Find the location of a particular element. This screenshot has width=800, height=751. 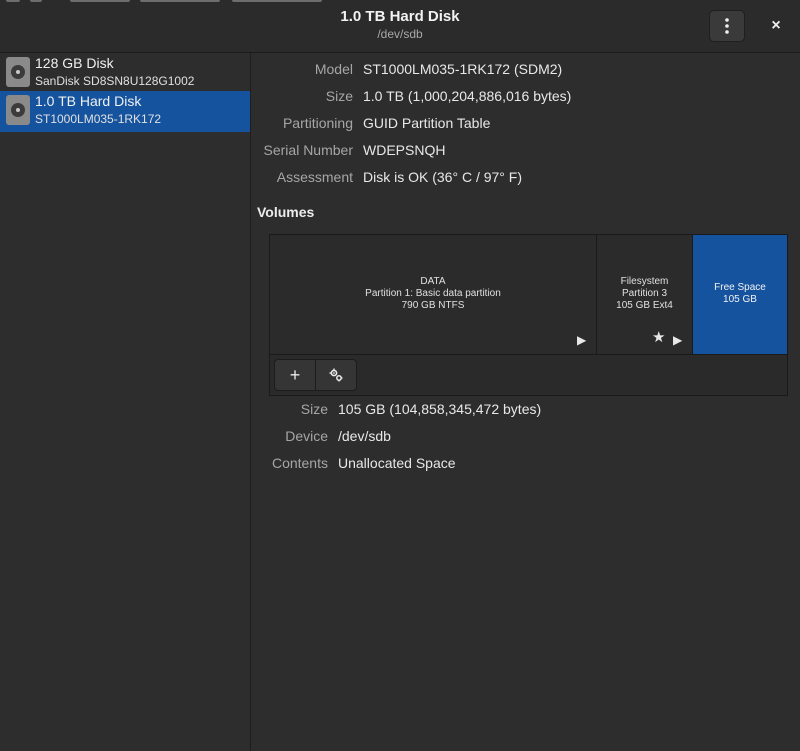

close-button: × is located at coordinates (776, 26).